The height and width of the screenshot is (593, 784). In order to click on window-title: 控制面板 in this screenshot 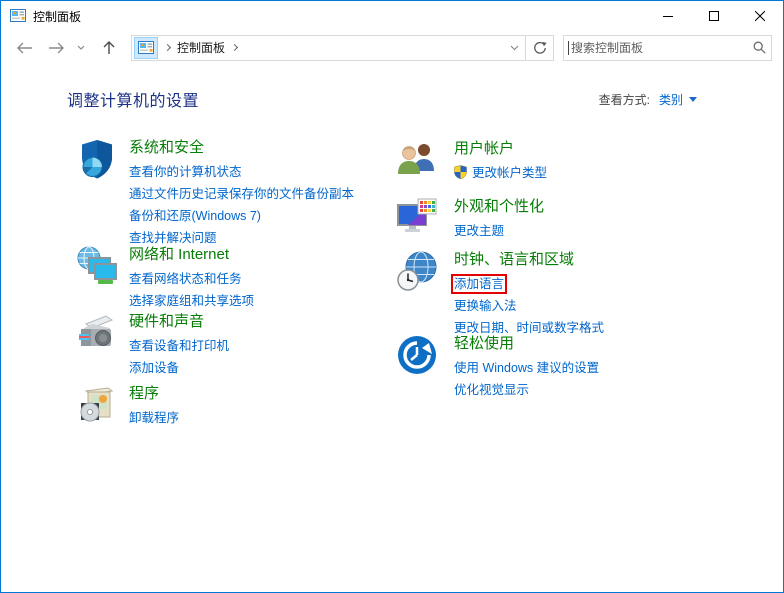, I will do `click(57, 16)`.